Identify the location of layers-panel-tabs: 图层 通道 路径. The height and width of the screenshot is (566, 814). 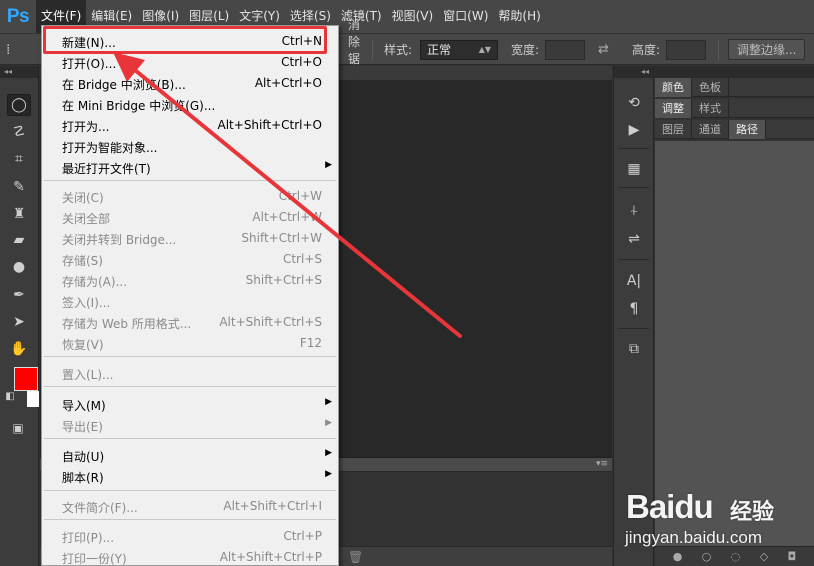
(734, 129).